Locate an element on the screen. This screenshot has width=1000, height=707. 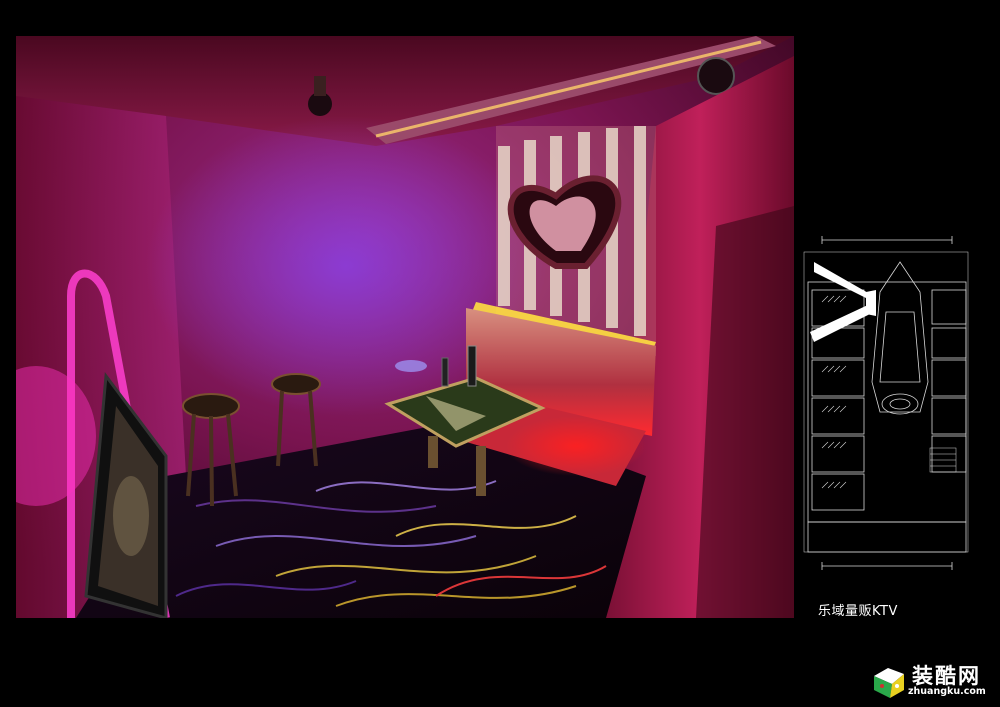
floor-plan is located at coordinates (886, 408).